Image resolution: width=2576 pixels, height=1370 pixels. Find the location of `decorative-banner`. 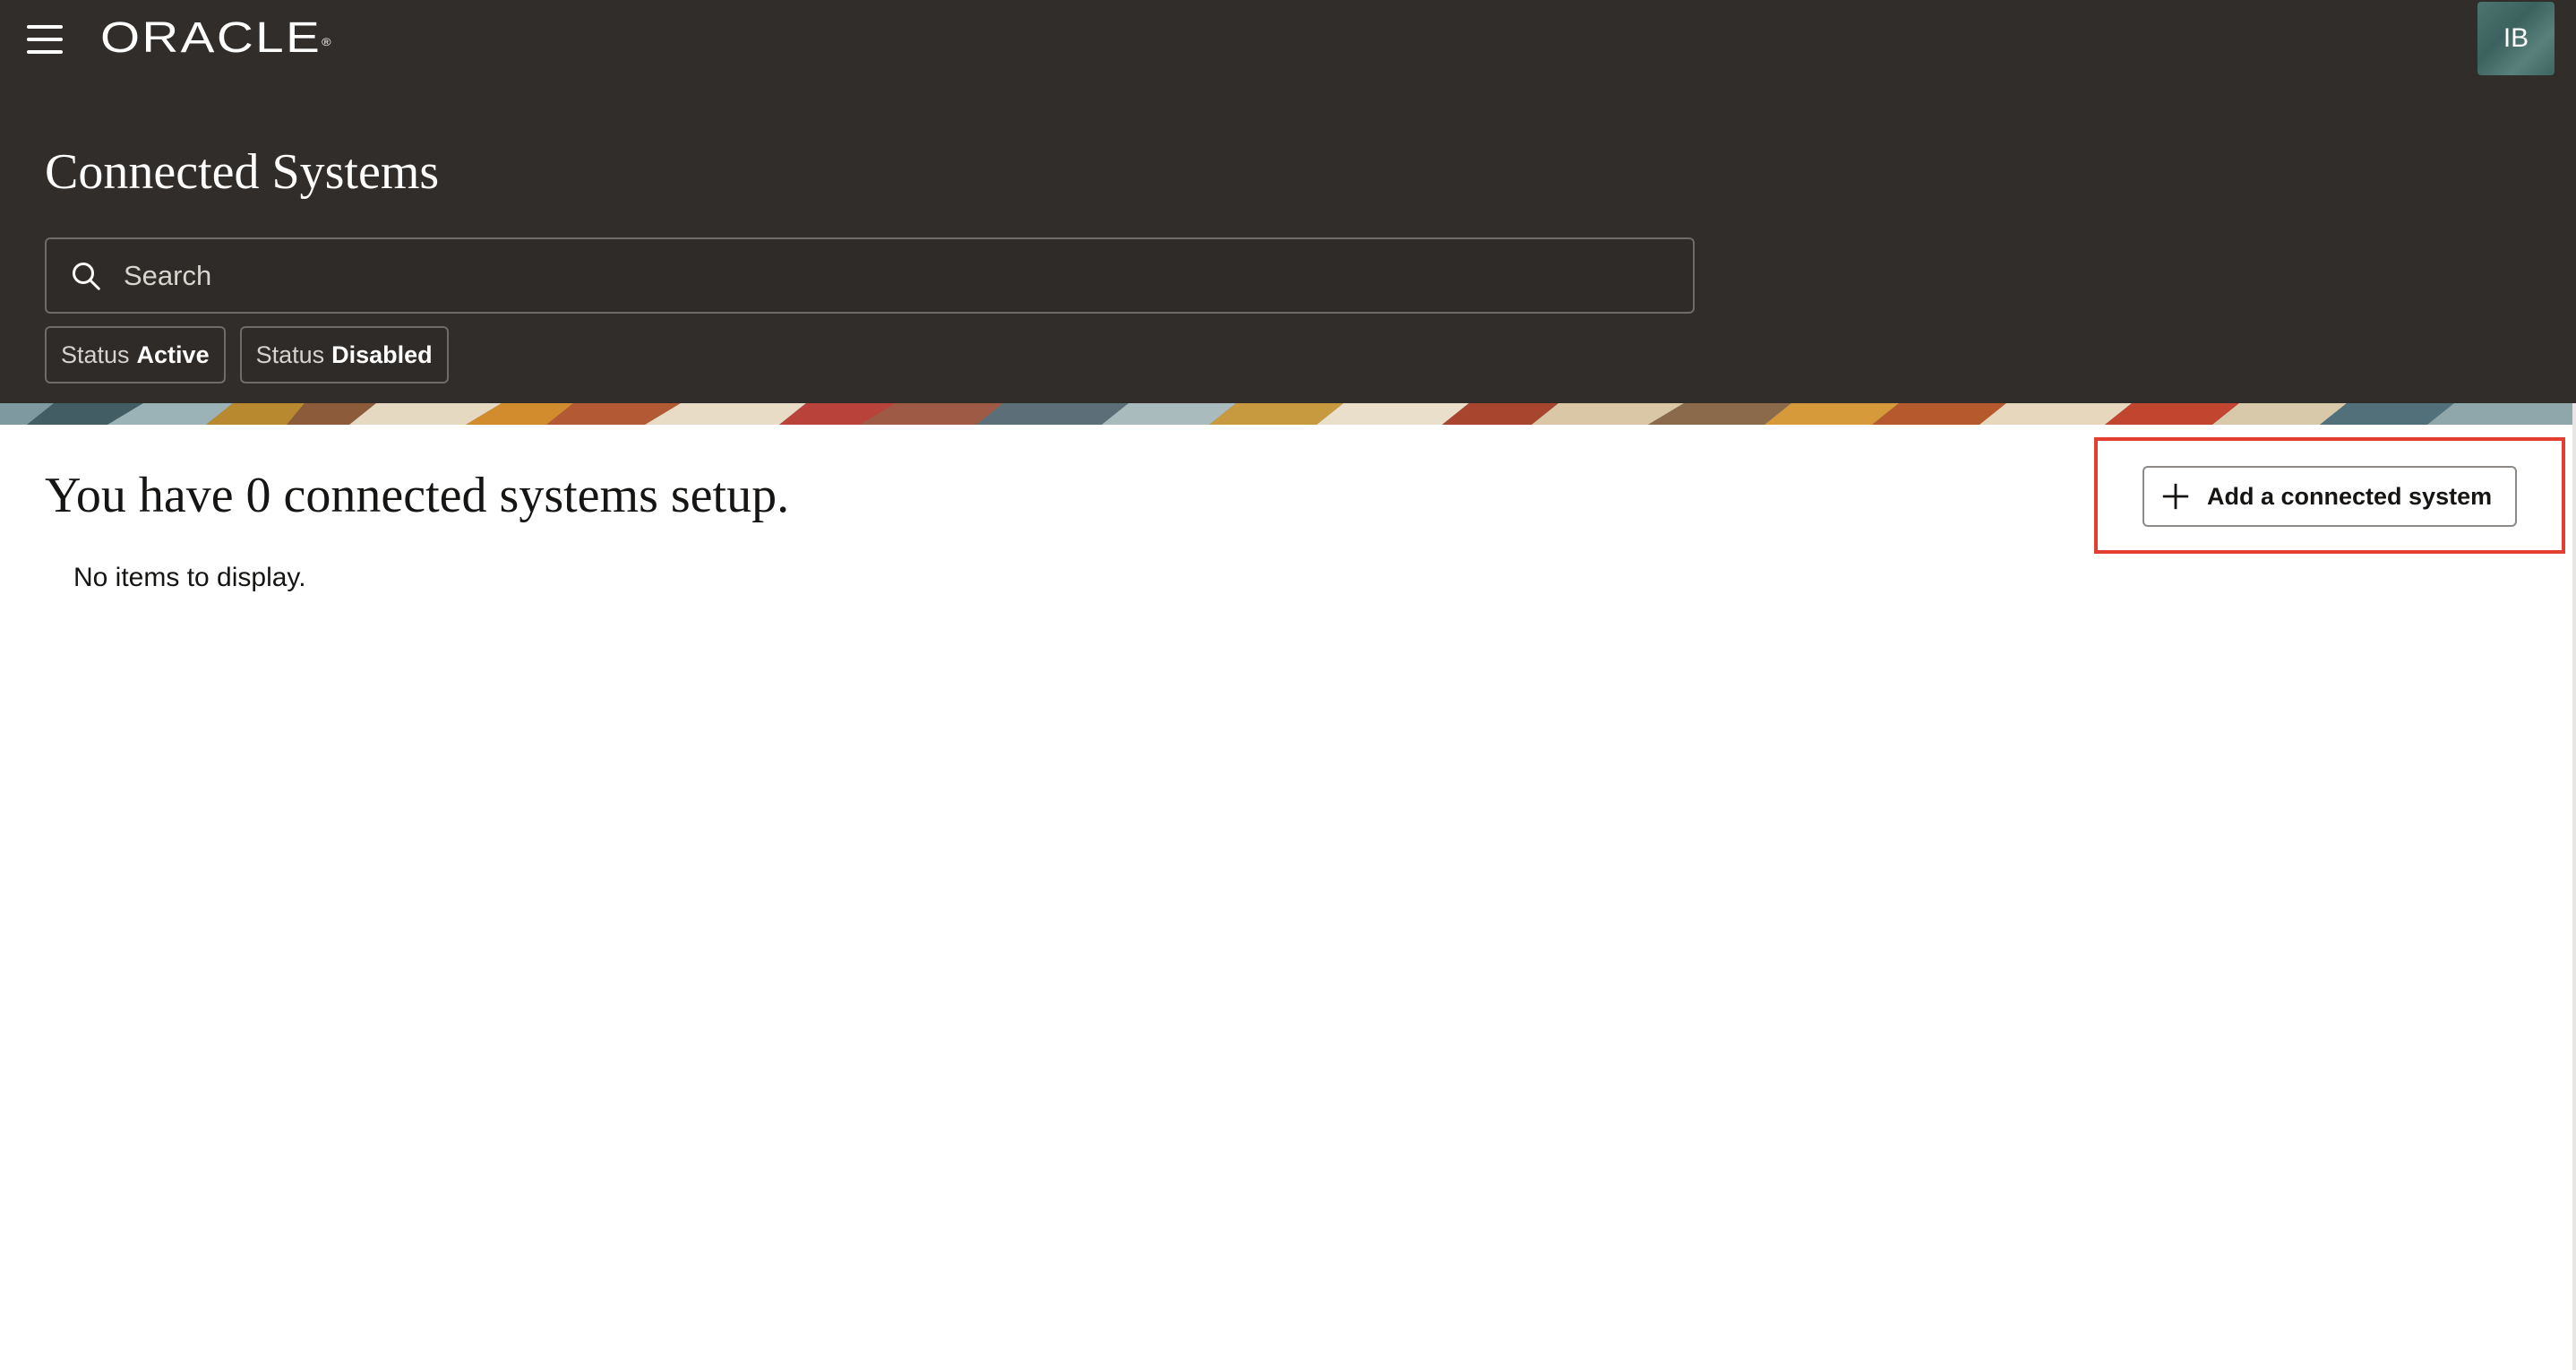

decorative-banner is located at coordinates (1288, 414).